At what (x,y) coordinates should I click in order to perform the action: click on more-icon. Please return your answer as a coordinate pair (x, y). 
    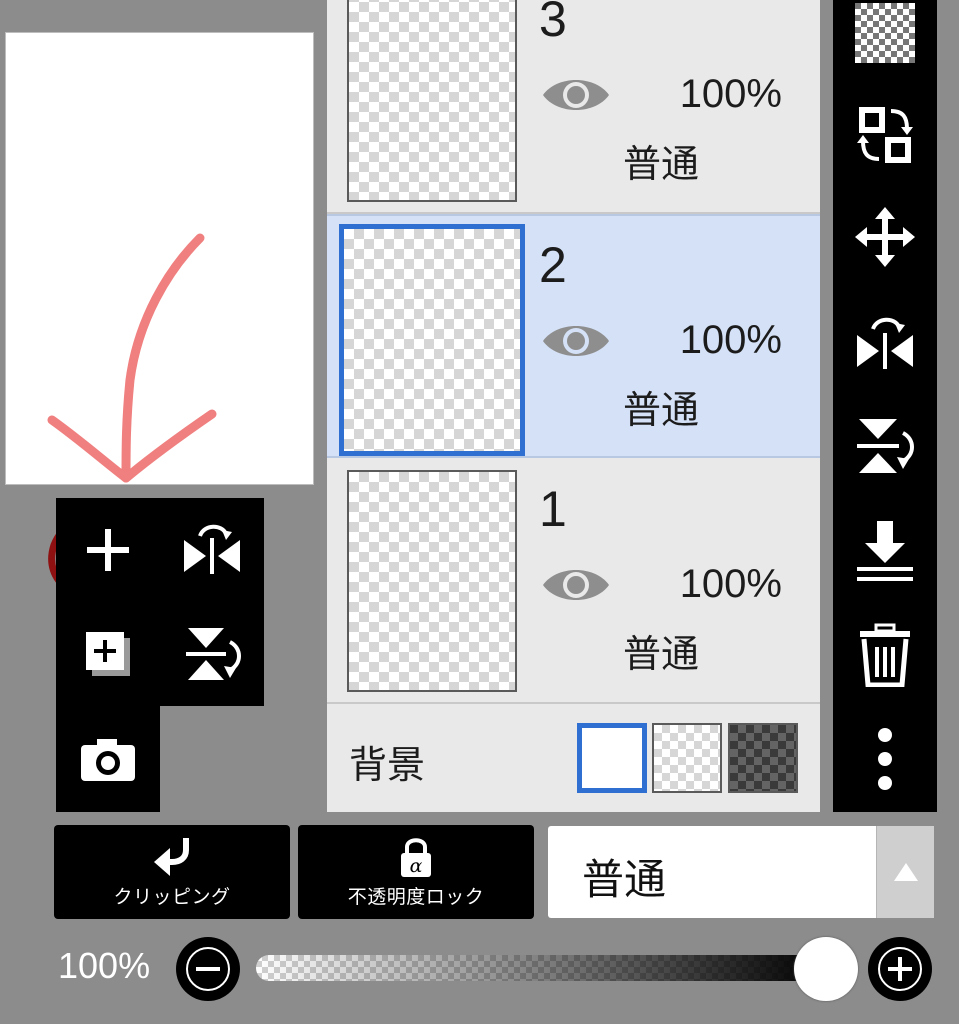
    Looking at the image, I should click on (885, 759).